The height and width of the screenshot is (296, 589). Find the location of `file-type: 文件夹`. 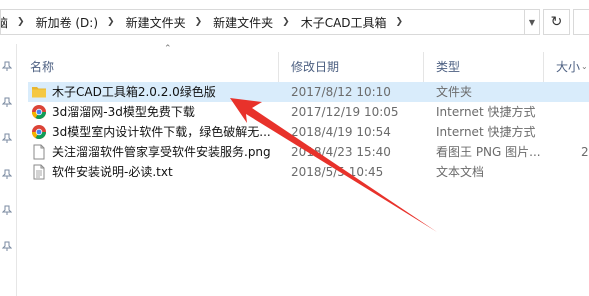

file-type: 文件夹 is located at coordinates (454, 92).